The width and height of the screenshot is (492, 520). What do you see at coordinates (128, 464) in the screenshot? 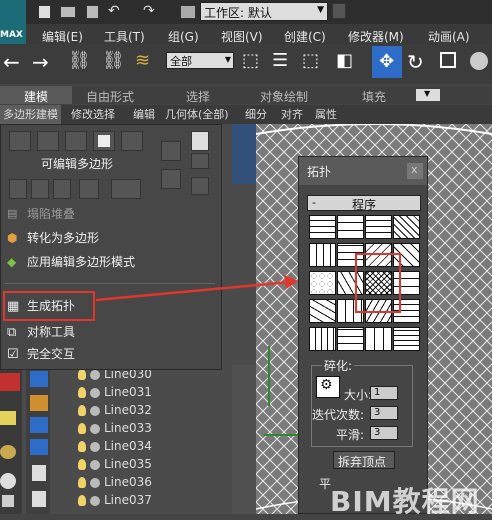
I see `list-item: Line035` at bounding box center [128, 464].